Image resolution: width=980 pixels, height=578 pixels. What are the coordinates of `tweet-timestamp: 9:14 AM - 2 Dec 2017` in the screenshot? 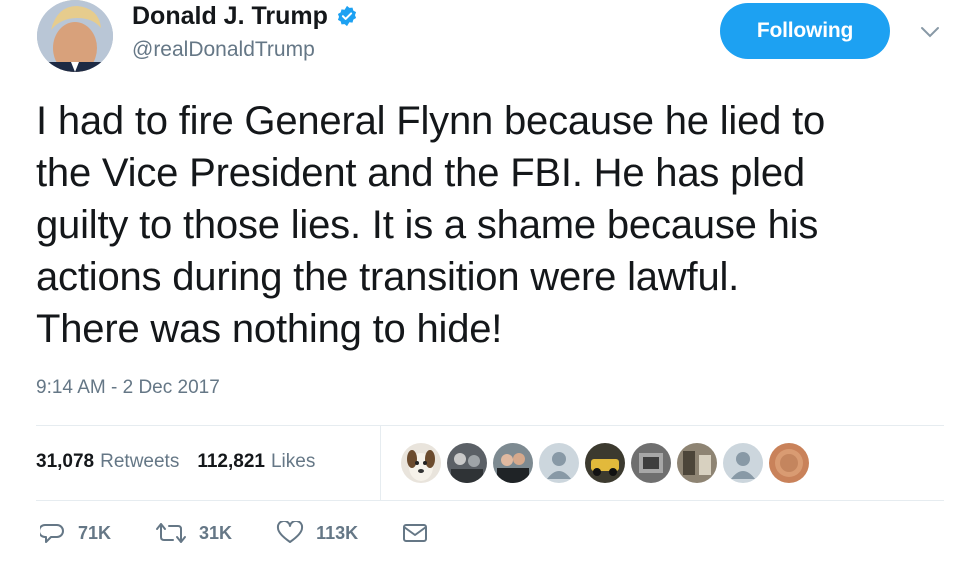 It's located at (128, 388).